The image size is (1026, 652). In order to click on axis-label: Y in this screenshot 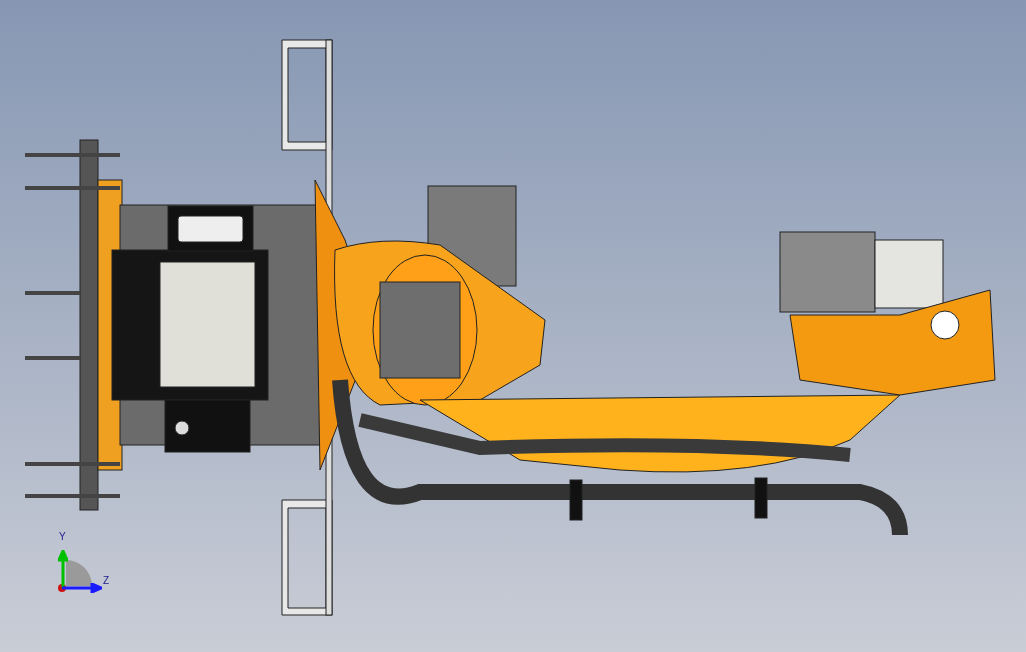, I will do `click(62, 537)`.